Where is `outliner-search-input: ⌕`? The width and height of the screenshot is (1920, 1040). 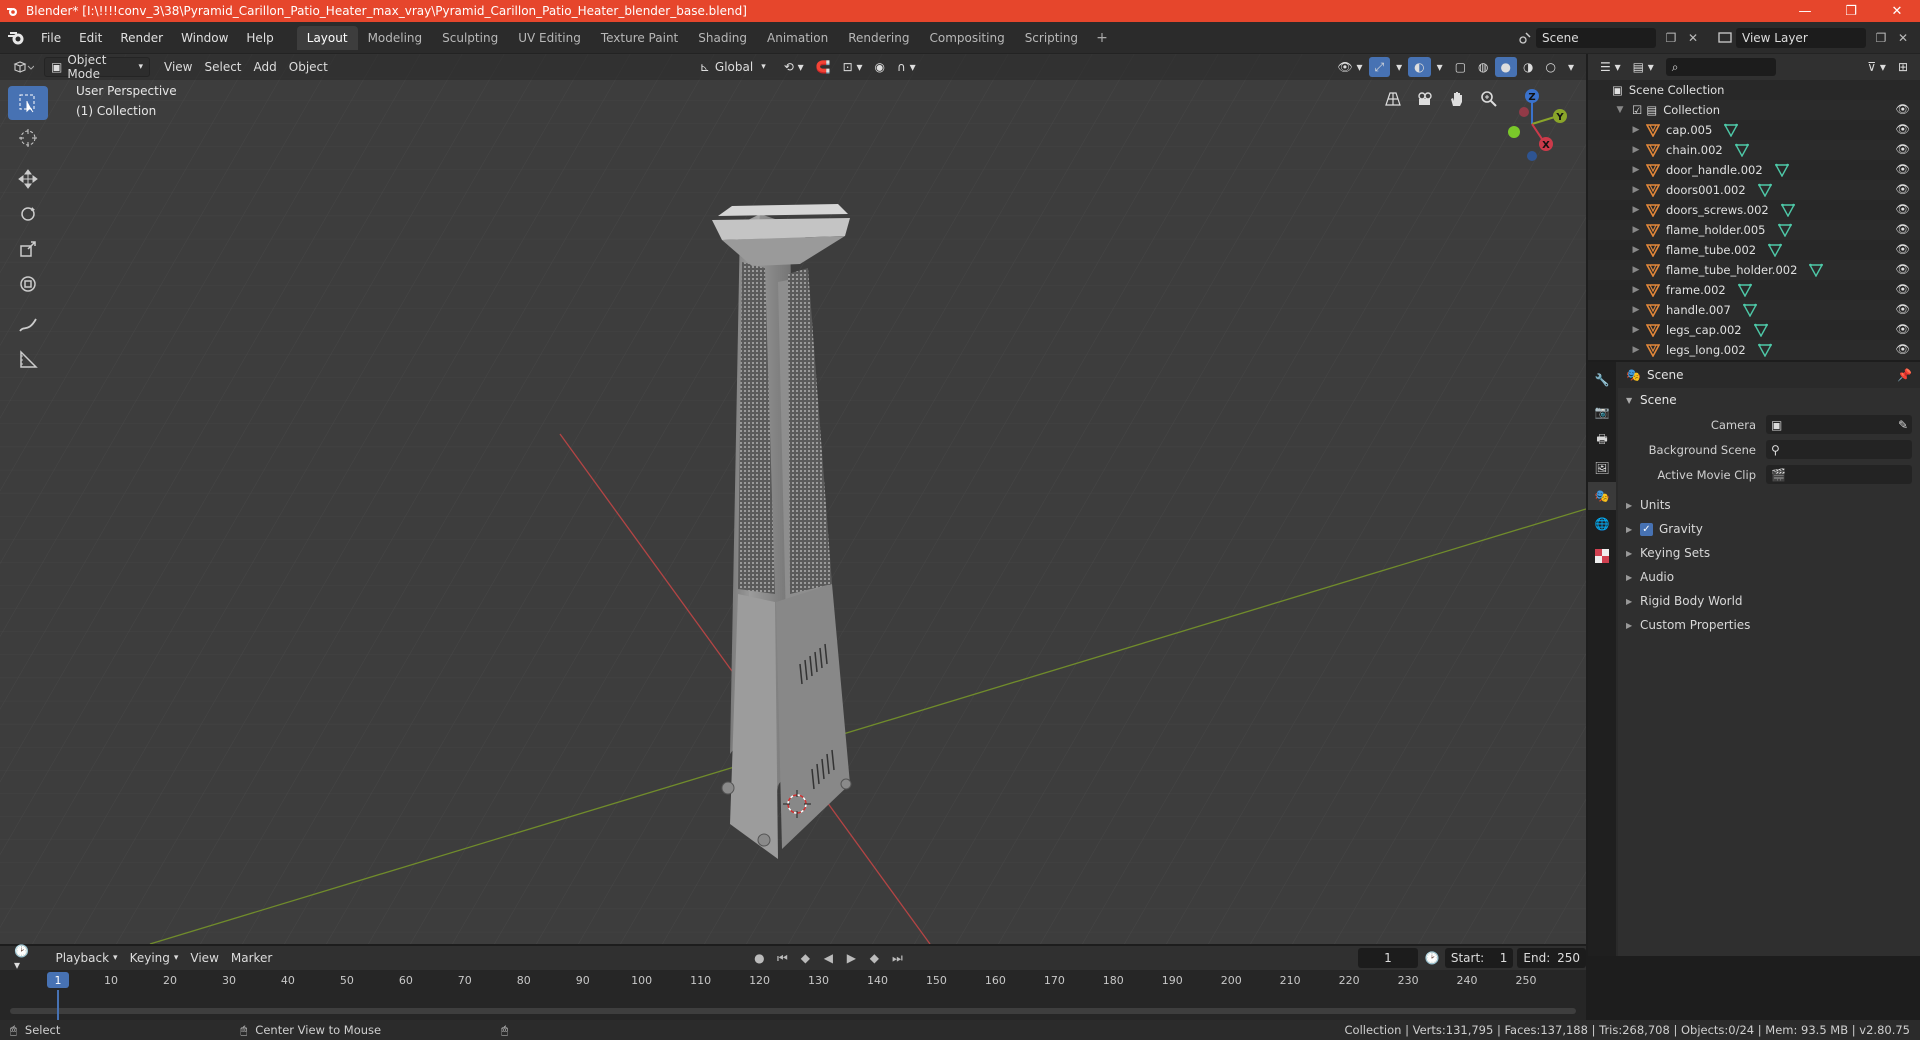
outliner-search-input: ⌕ is located at coordinates (1720, 67).